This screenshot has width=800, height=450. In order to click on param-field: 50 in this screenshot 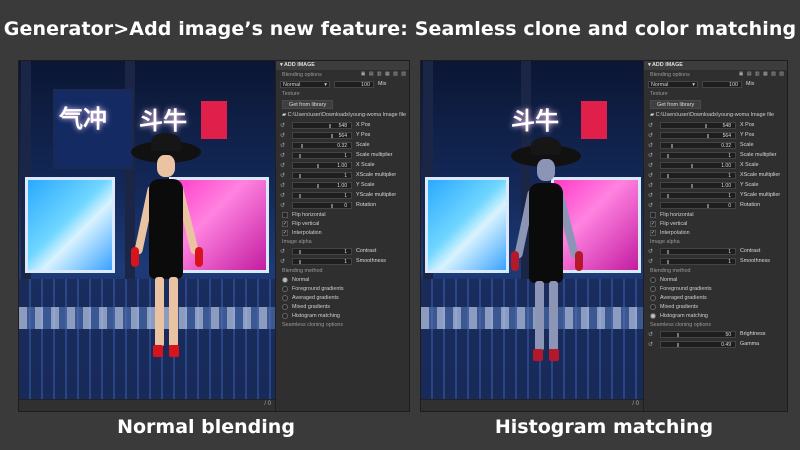, I will do `click(698, 334)`.